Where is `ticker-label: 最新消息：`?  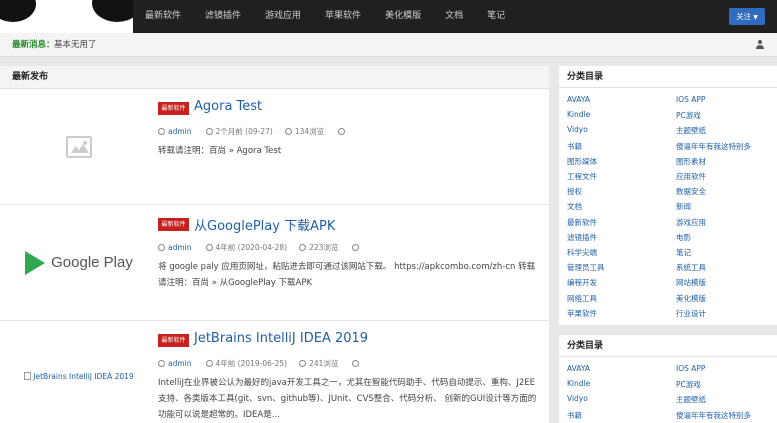 ticker-label: 最新消息： is located at coordinates (33, 45).